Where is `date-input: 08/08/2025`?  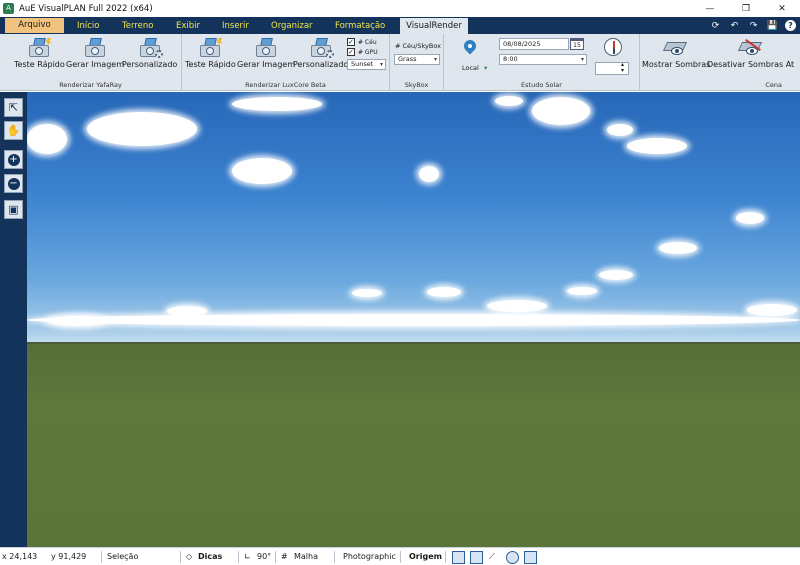 date-input: 08/08/2025 is located at coordinates (534, 44).